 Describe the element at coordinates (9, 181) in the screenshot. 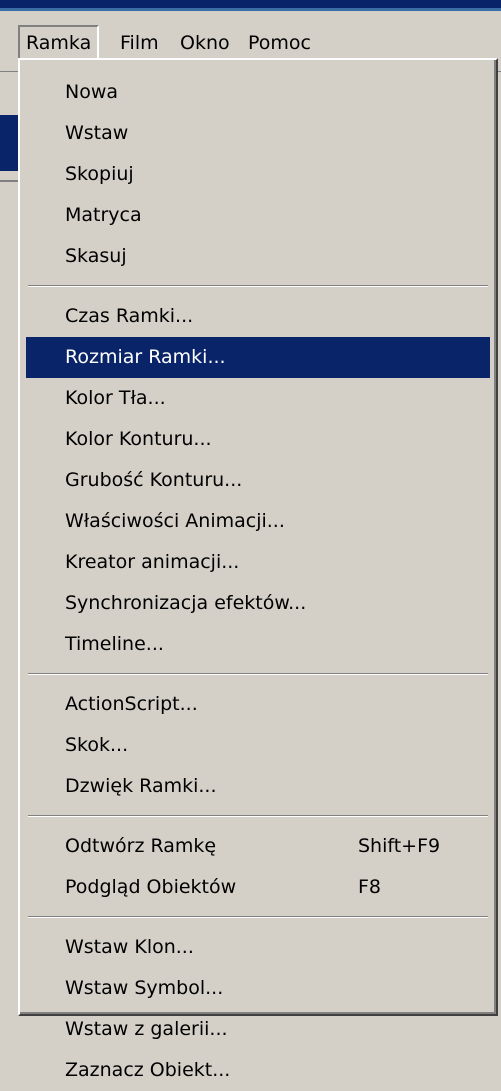

I see `background-divider` at that location.